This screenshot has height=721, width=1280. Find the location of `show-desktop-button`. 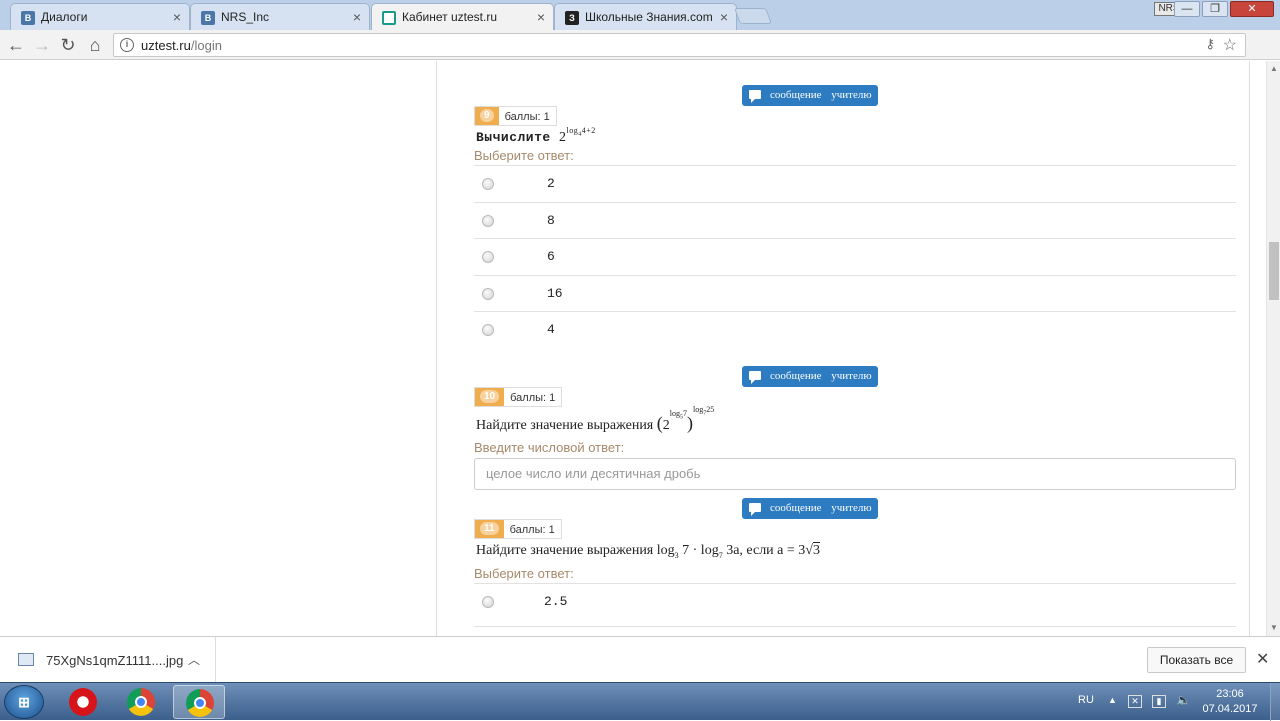

show-desktop-button is located at coordinates (1275, 702).